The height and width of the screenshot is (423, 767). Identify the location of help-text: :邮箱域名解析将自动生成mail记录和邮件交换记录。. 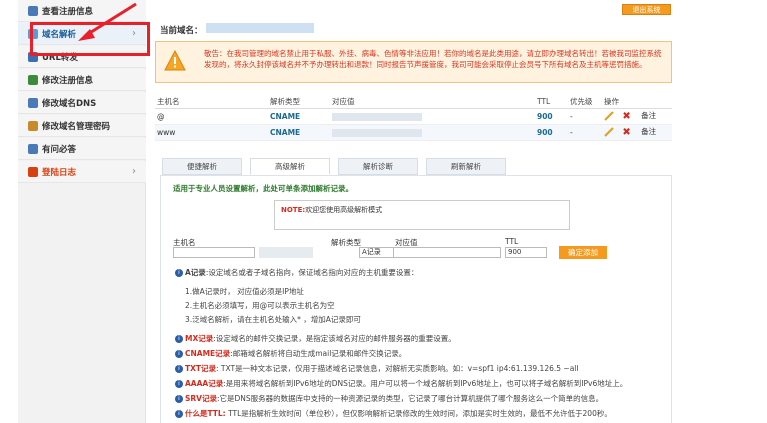
(318, 353).